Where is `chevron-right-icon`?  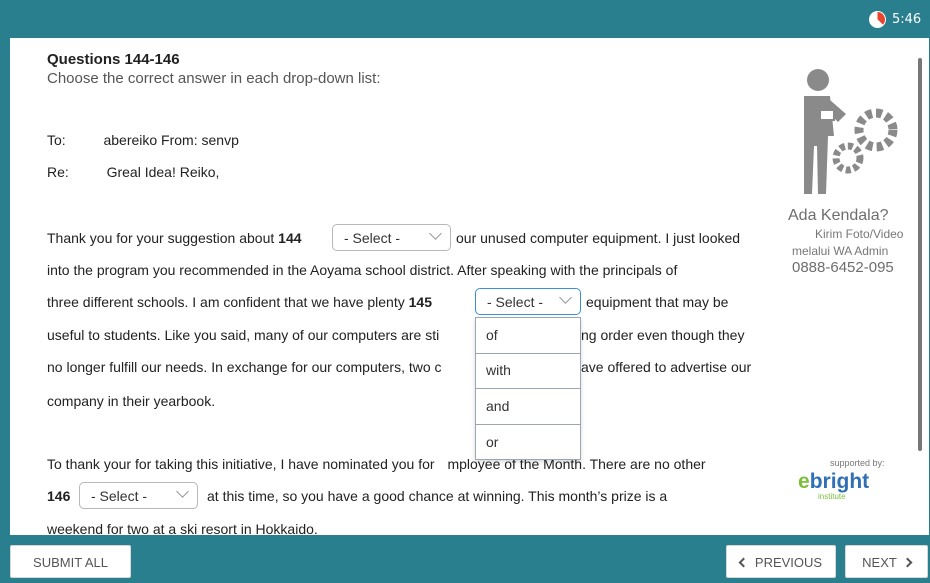 chevron-right-icon is located at coordinates (907, 562).